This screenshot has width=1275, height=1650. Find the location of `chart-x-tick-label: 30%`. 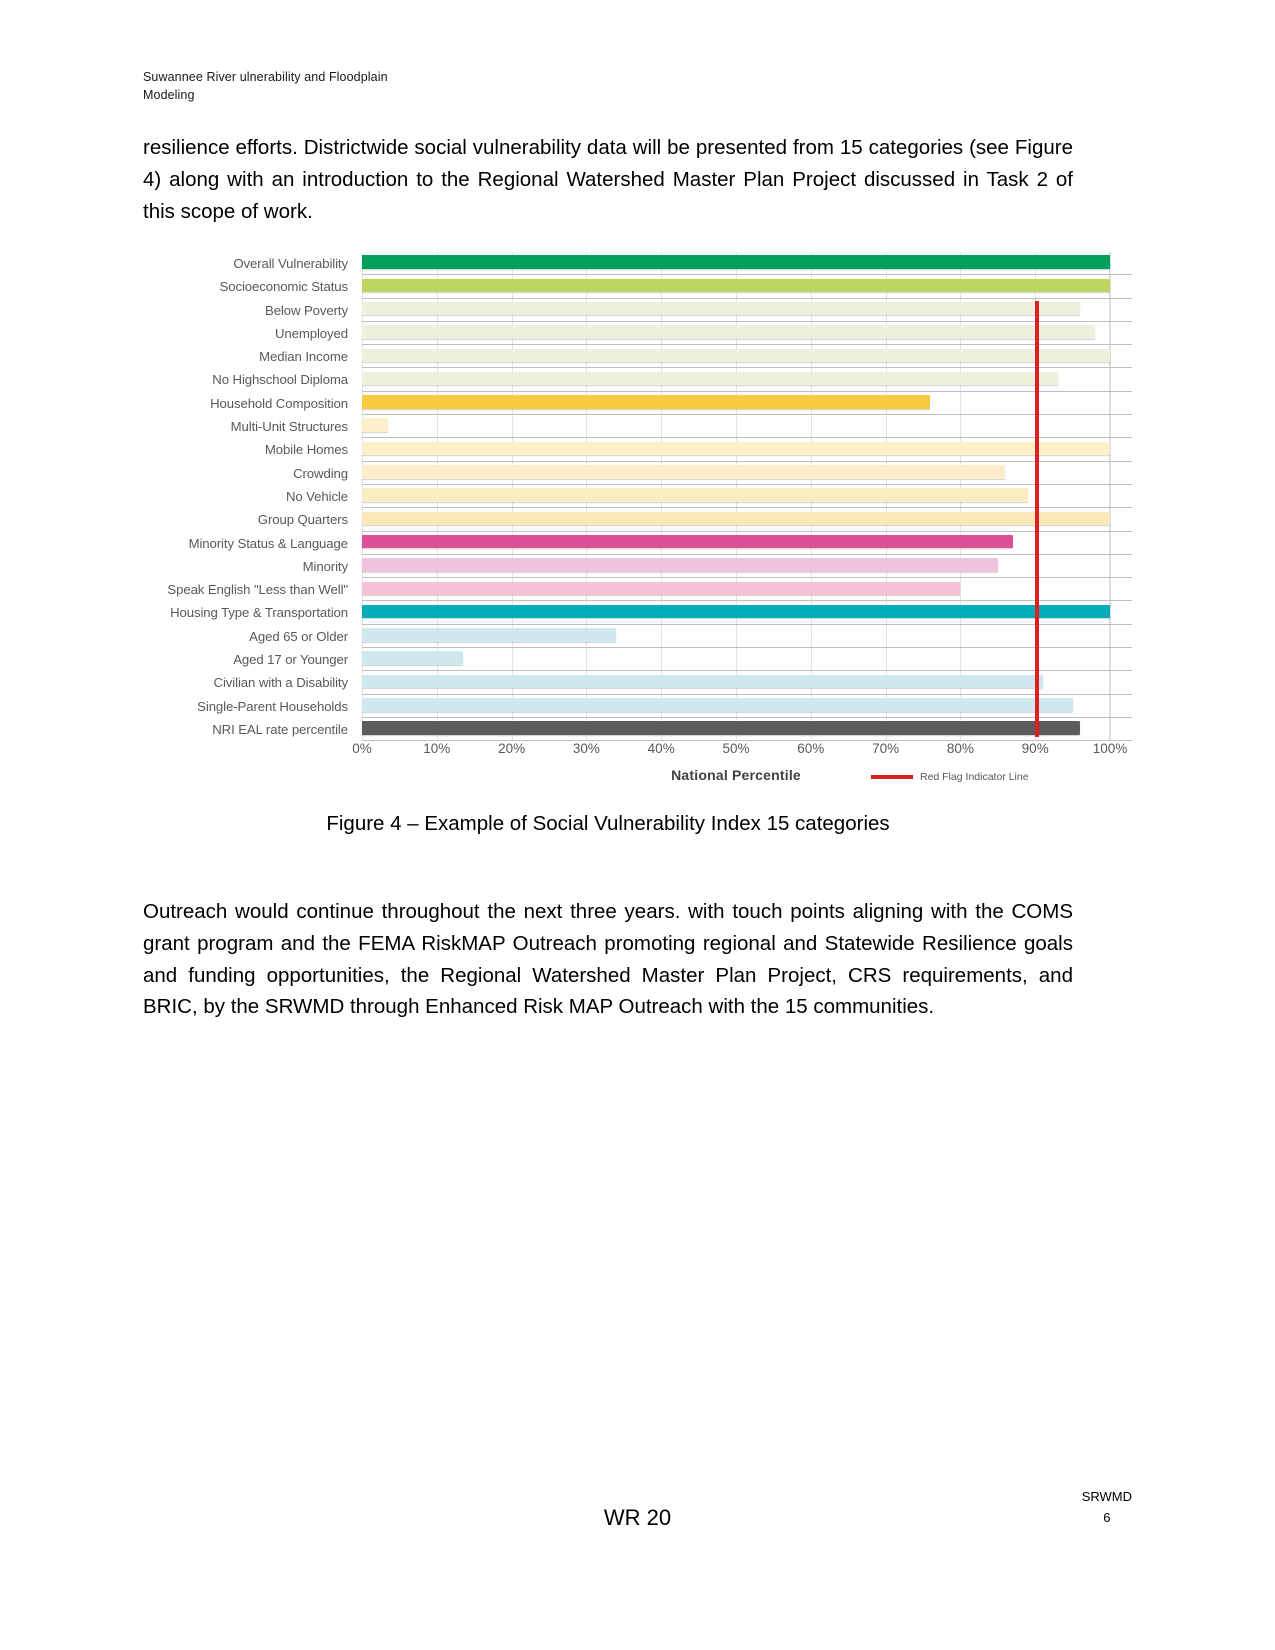

chart-x-tick-label: 30% is located at coordinates (586, 748).